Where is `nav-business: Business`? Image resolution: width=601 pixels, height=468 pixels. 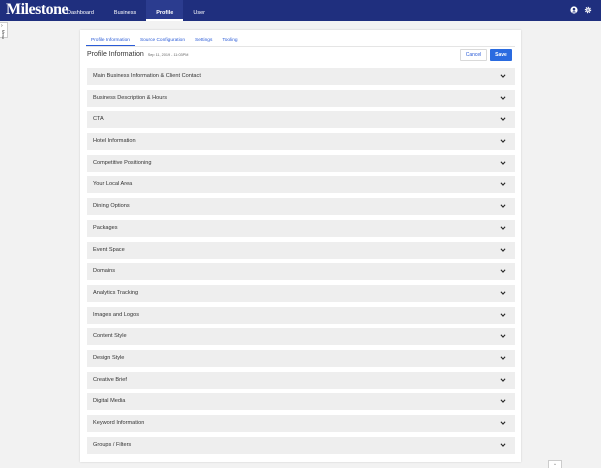 nav-business: Business is located at coordinates (125, 10).